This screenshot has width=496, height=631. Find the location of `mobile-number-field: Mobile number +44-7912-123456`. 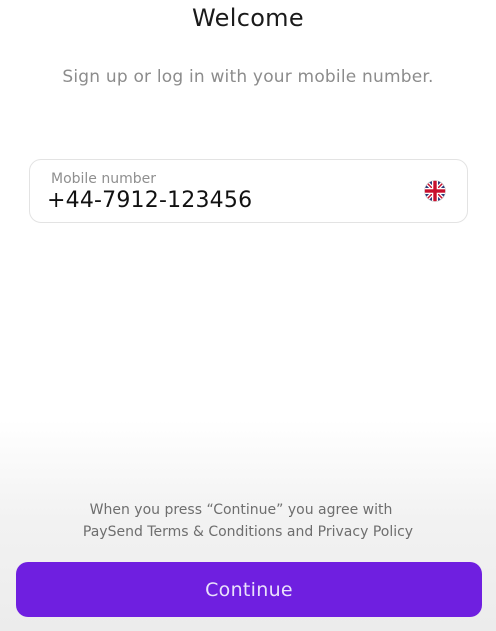

mobile-number-field: Mobile number +44-7912-123456 is located at coordinates (248, 191).